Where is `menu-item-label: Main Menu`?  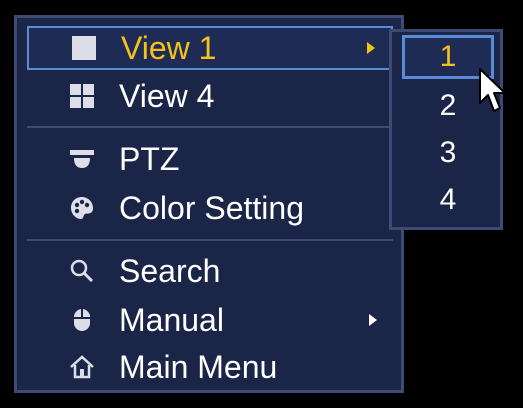
menu-item-label: Main Menu is located at coordinates (198, 367).